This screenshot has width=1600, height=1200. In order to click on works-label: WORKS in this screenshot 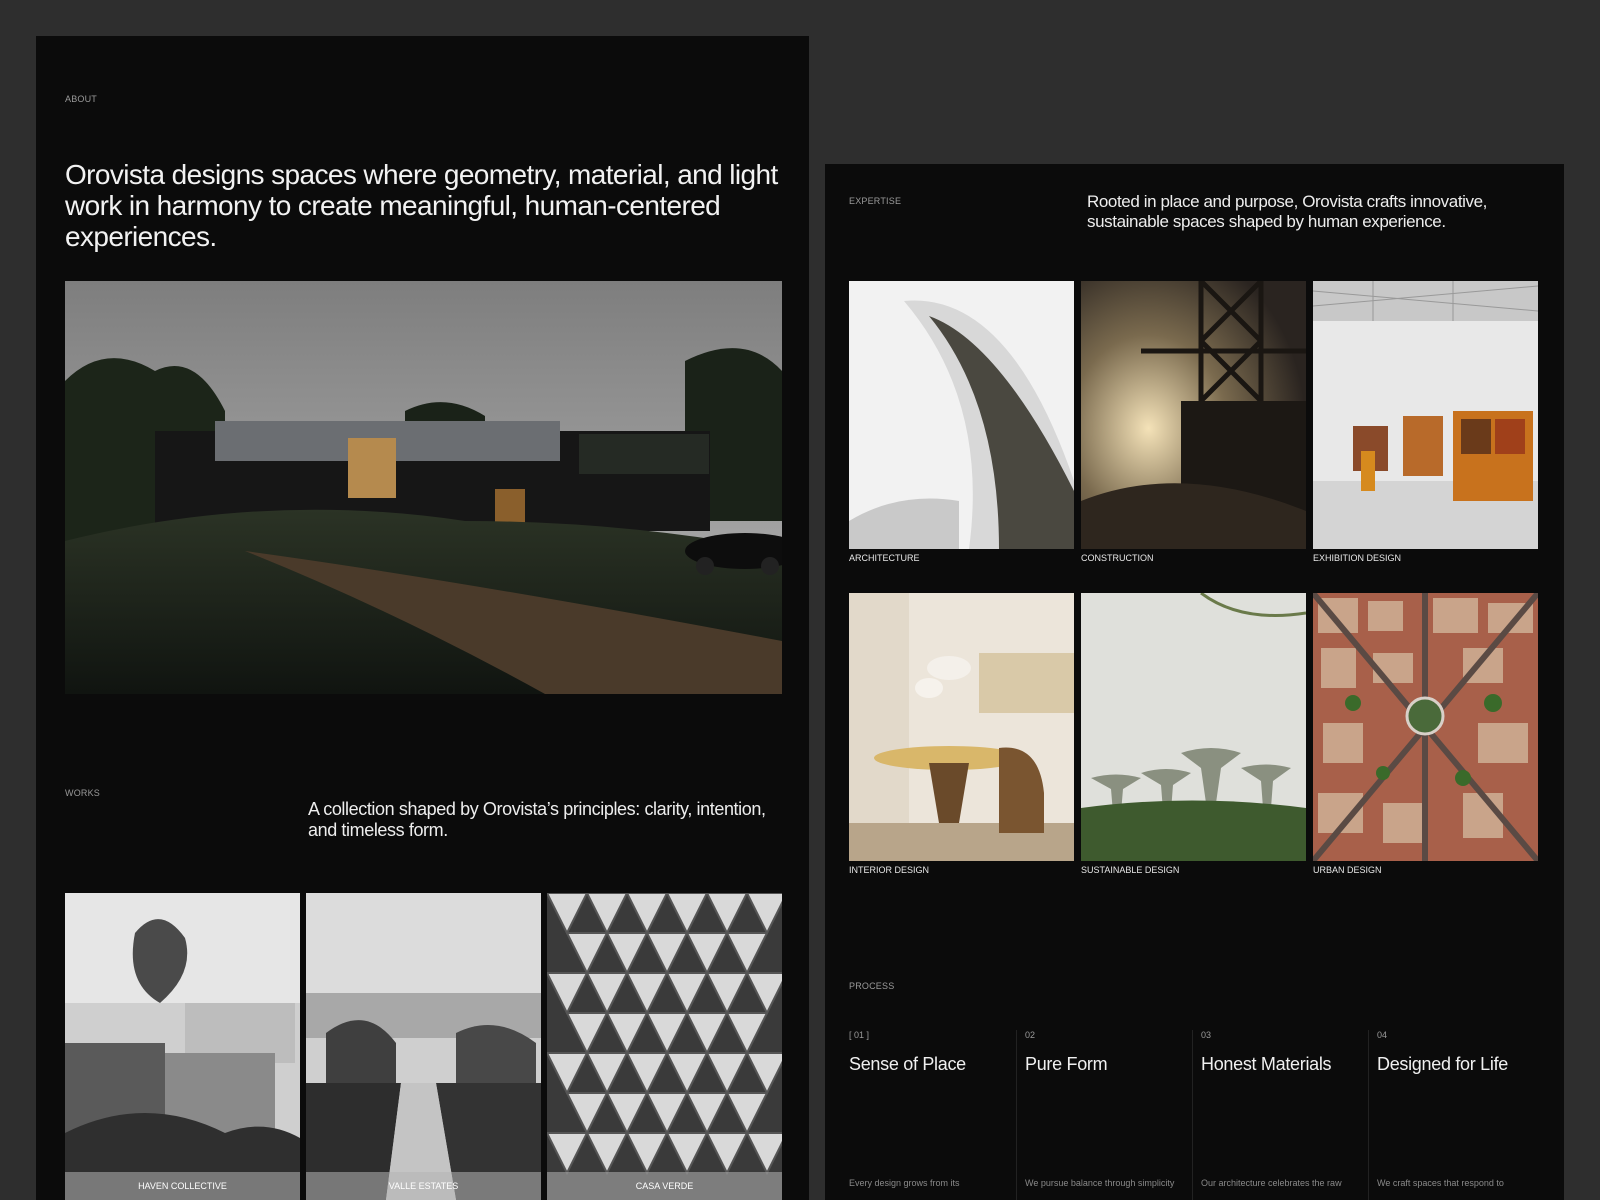, I will do `click(83, 793)`.